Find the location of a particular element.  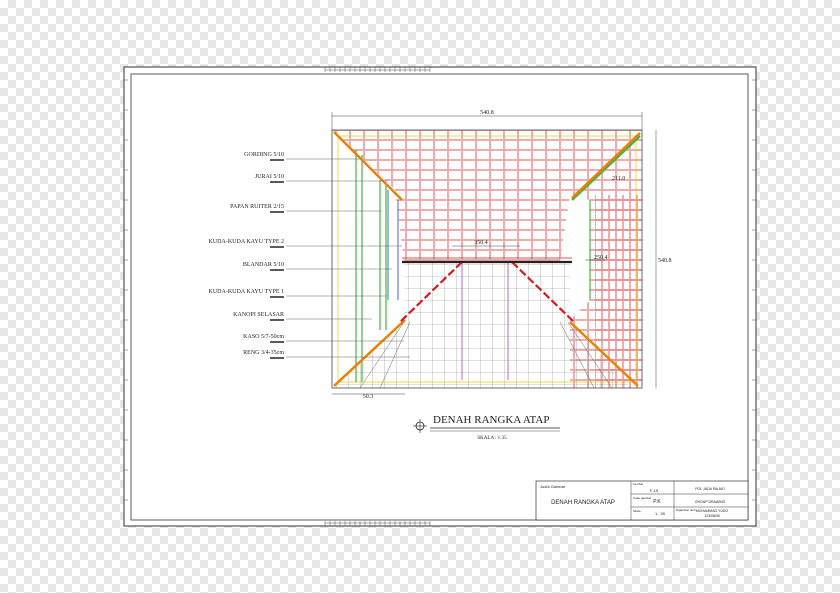

dim-right: 540.8 is located at coordinates (665, 261).